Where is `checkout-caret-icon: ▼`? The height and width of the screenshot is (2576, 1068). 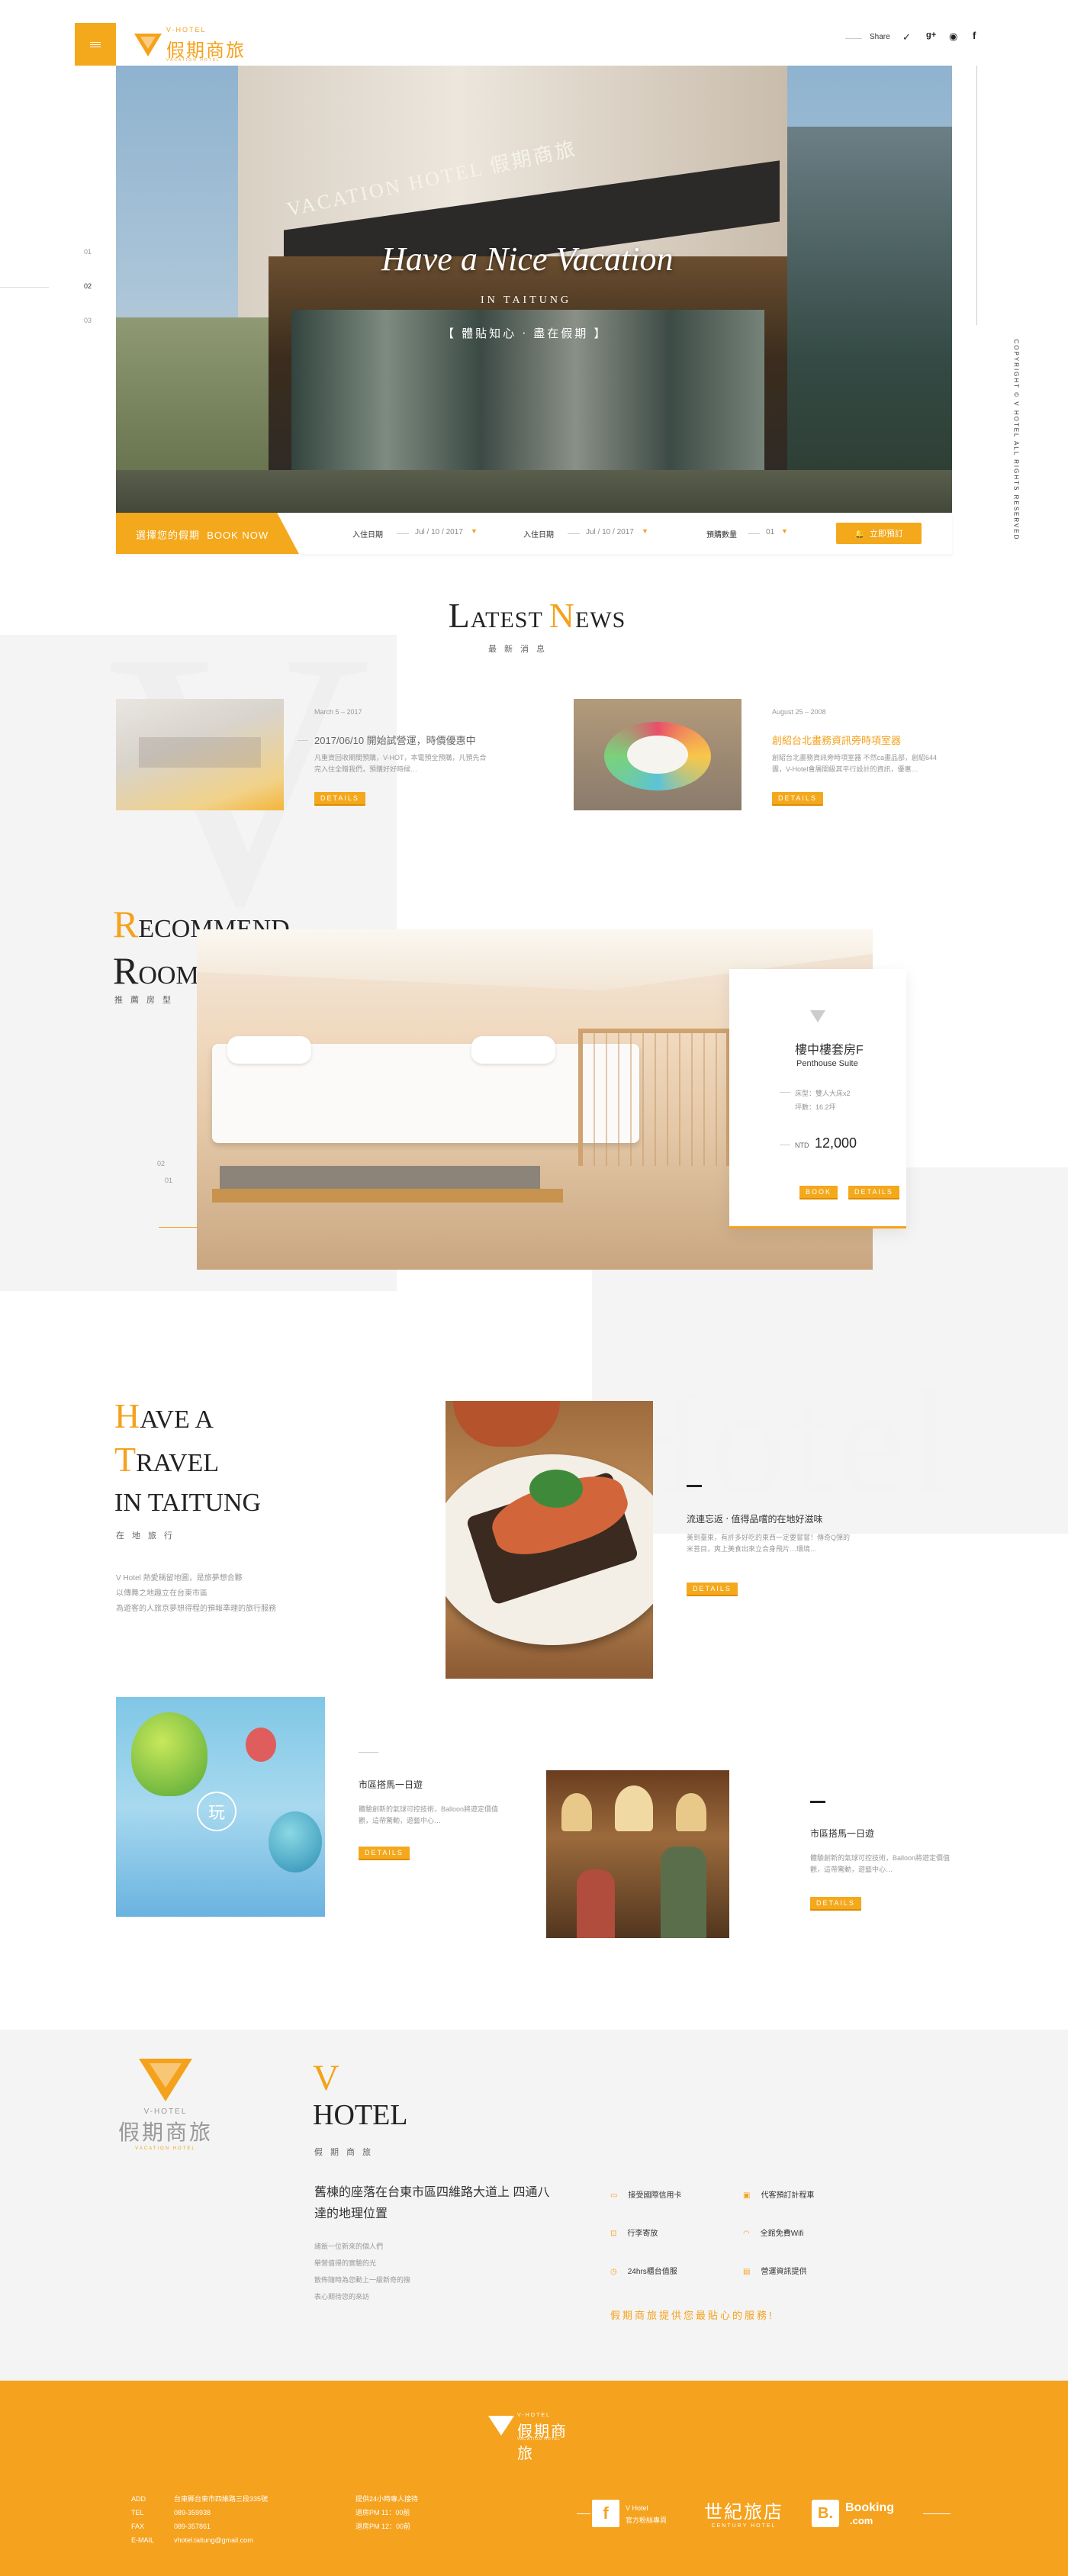 checkout-caret-icon: ▼ is located at coordinates (645, 531).